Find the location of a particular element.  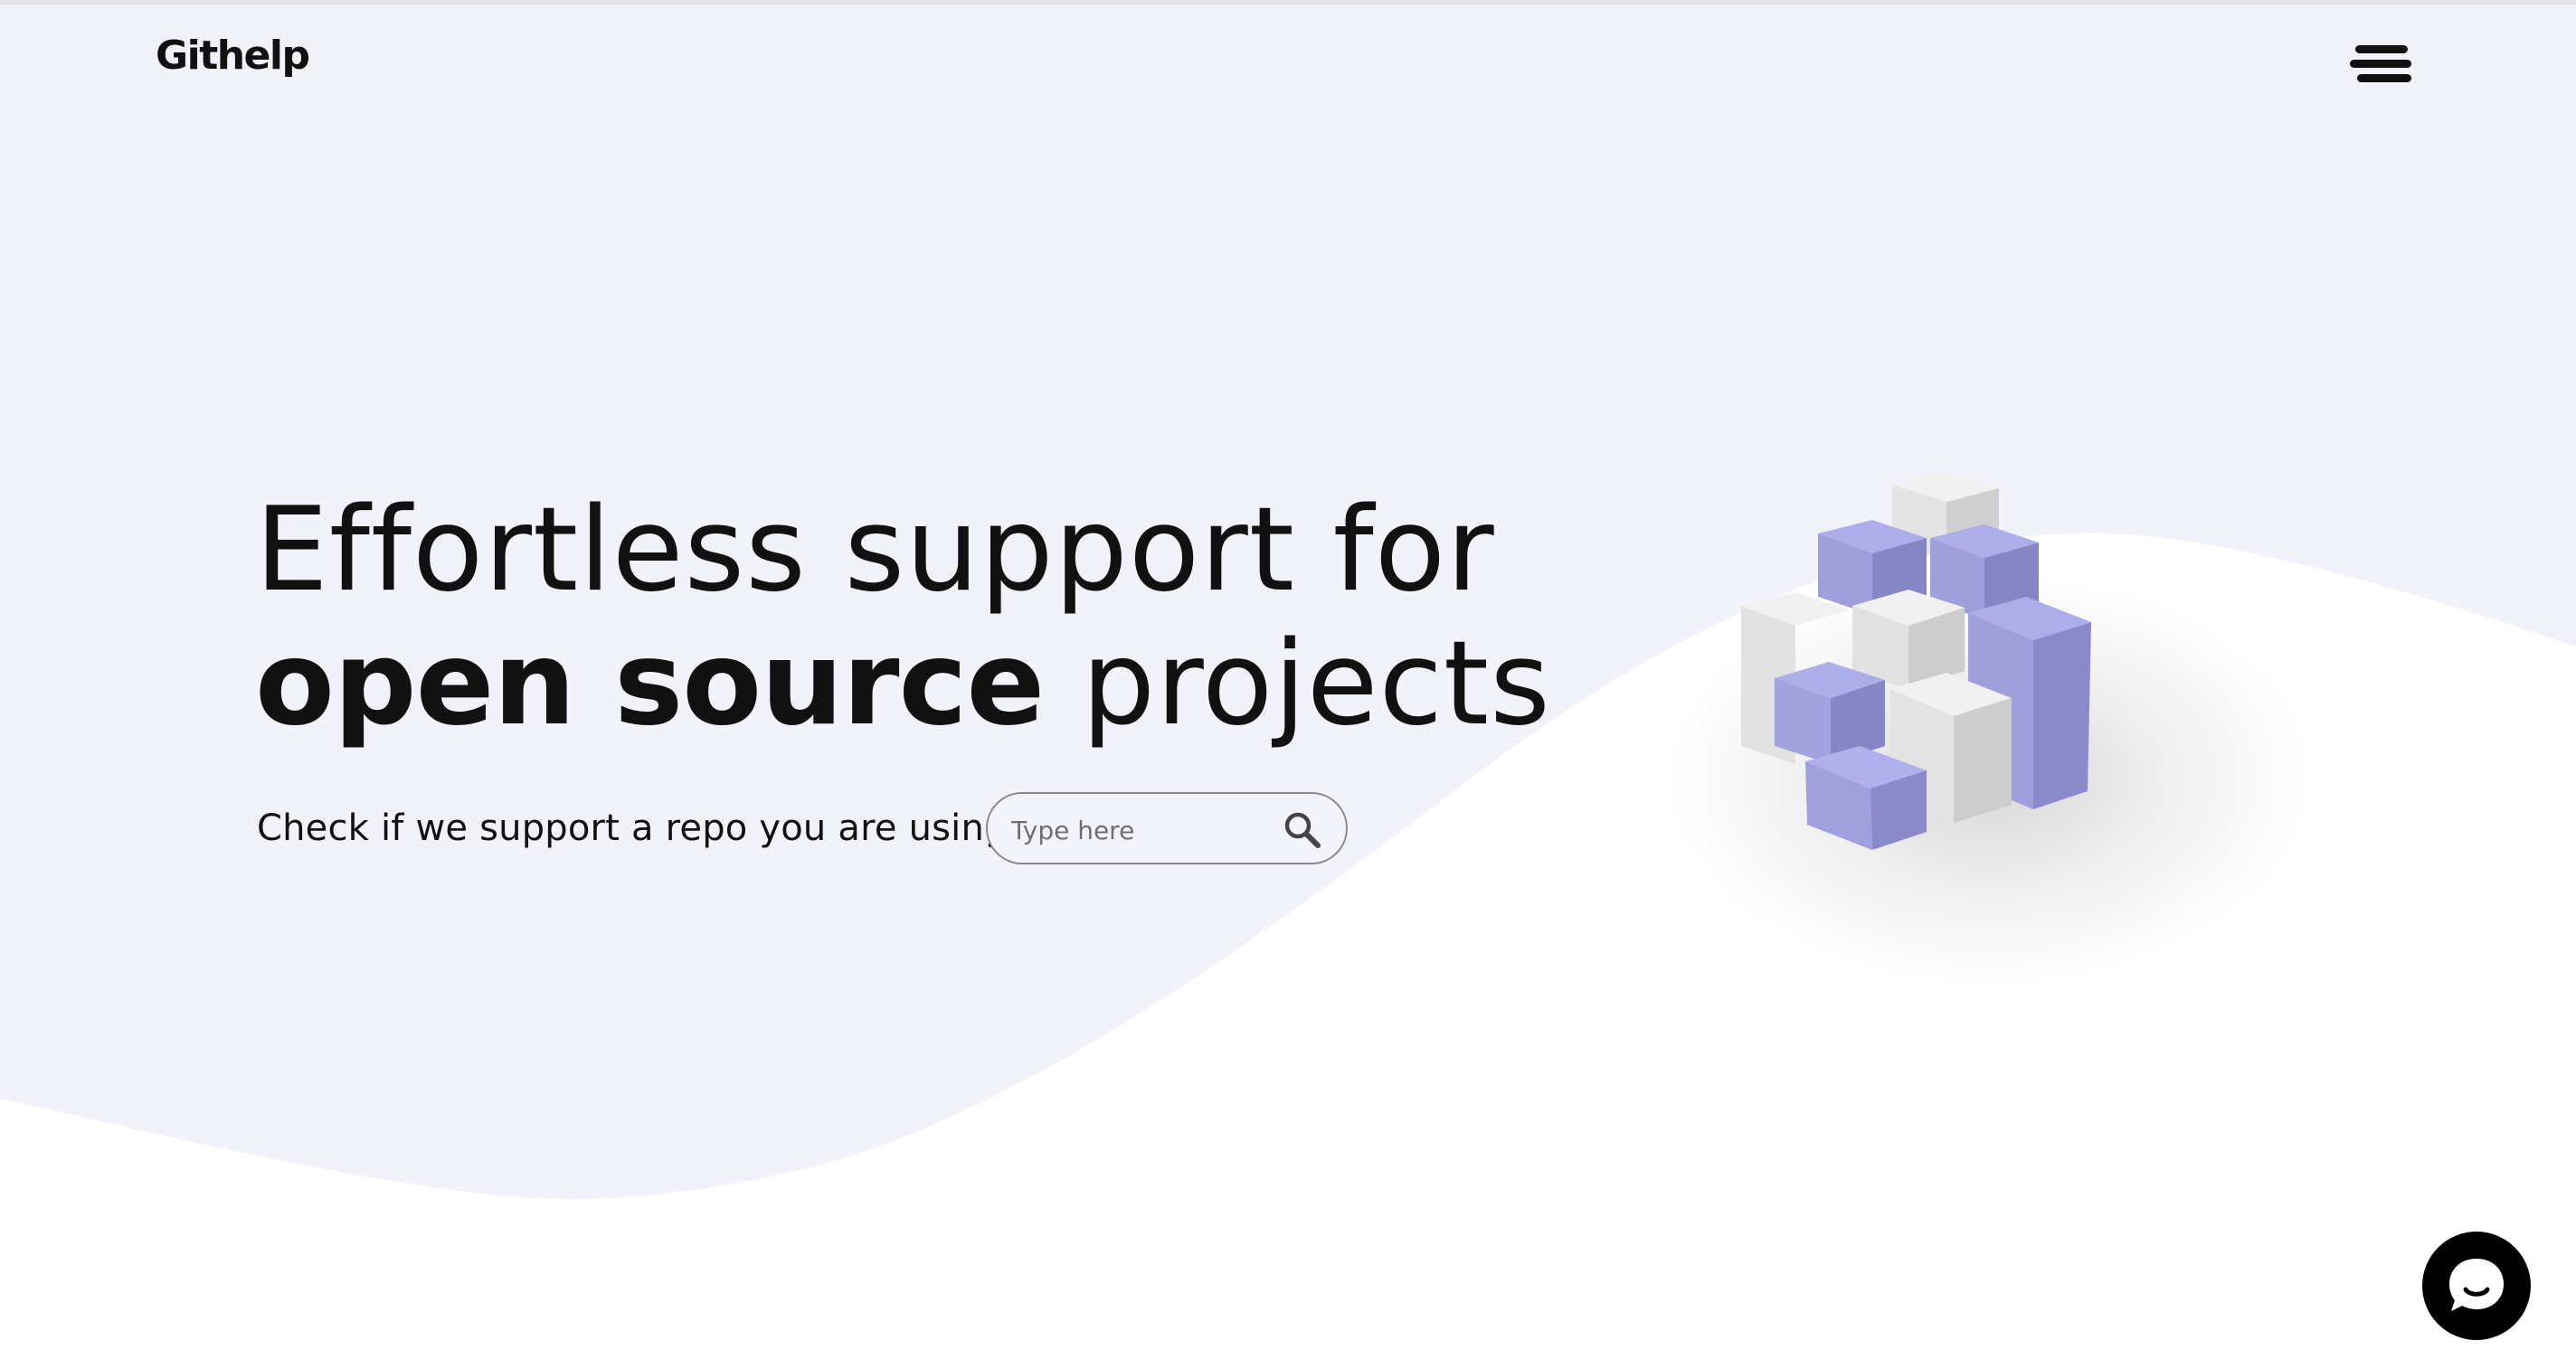

hero-title-rest: projects is located at coordinates (1297, 684).